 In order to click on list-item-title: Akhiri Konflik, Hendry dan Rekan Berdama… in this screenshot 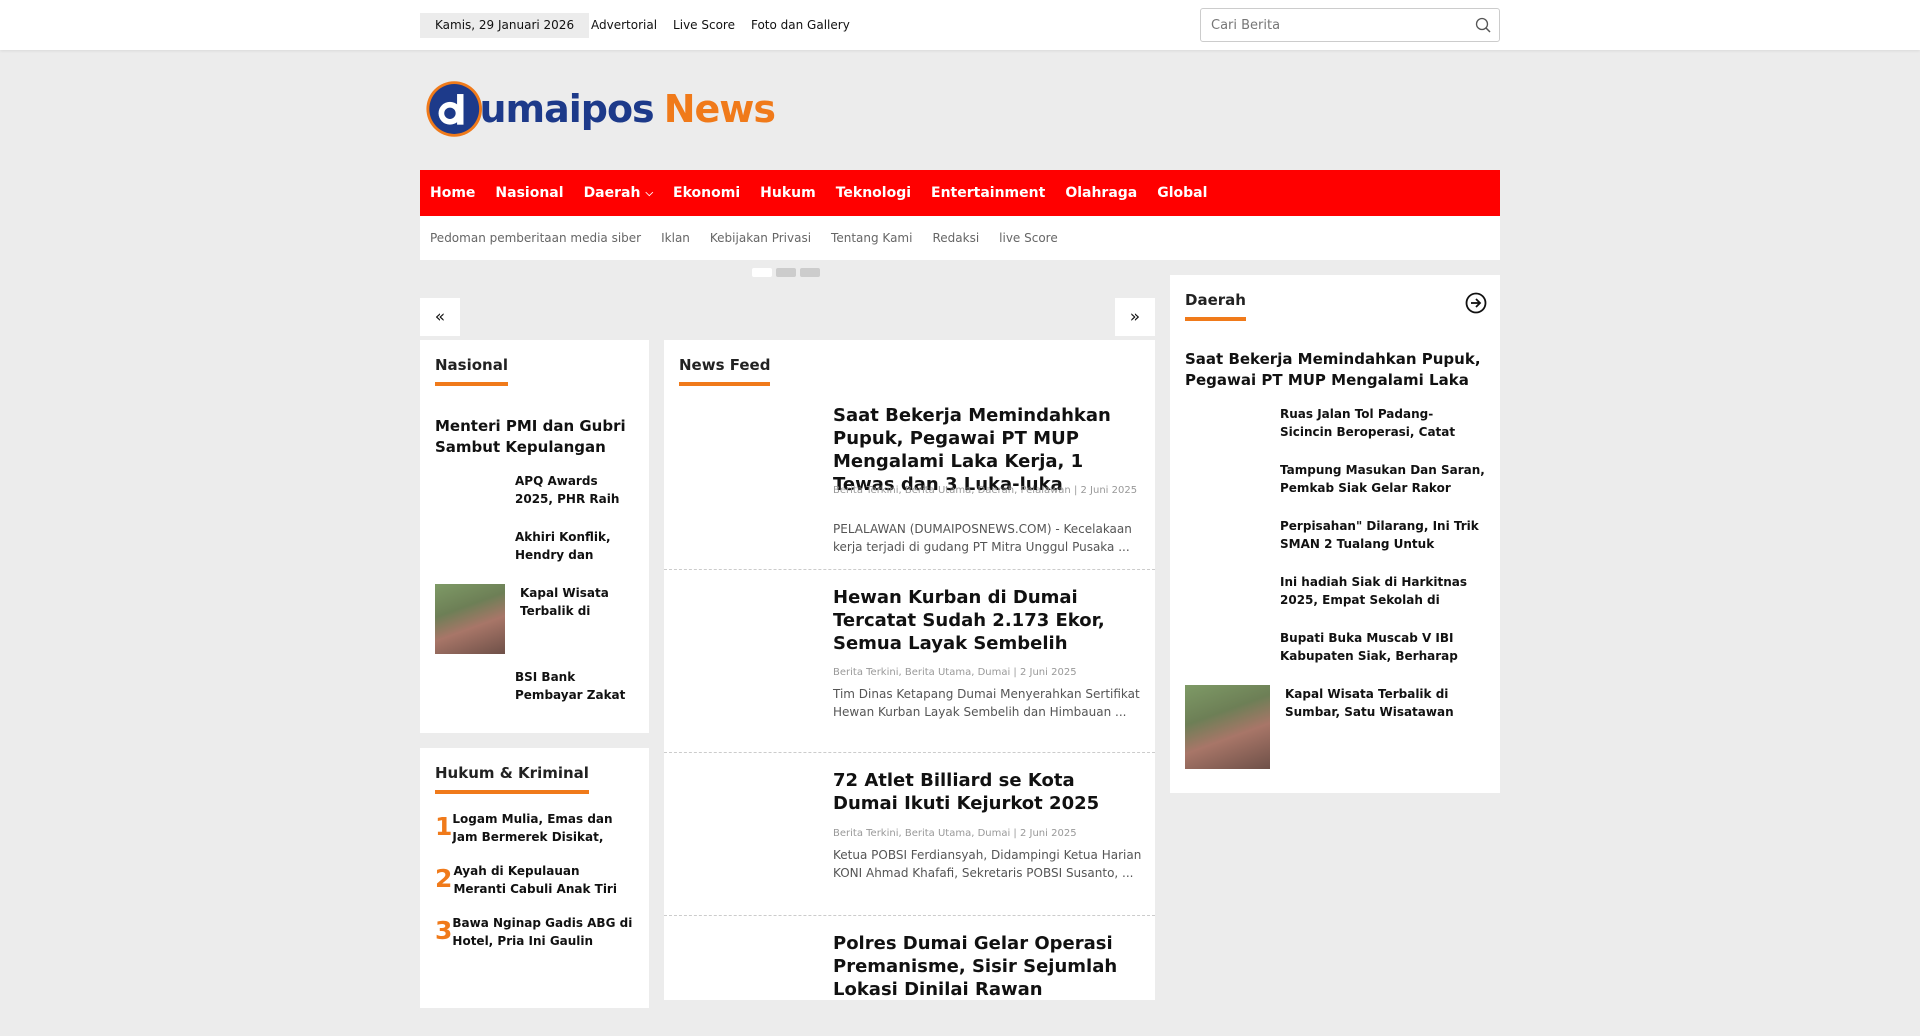, I will do `click(574, 546)`.